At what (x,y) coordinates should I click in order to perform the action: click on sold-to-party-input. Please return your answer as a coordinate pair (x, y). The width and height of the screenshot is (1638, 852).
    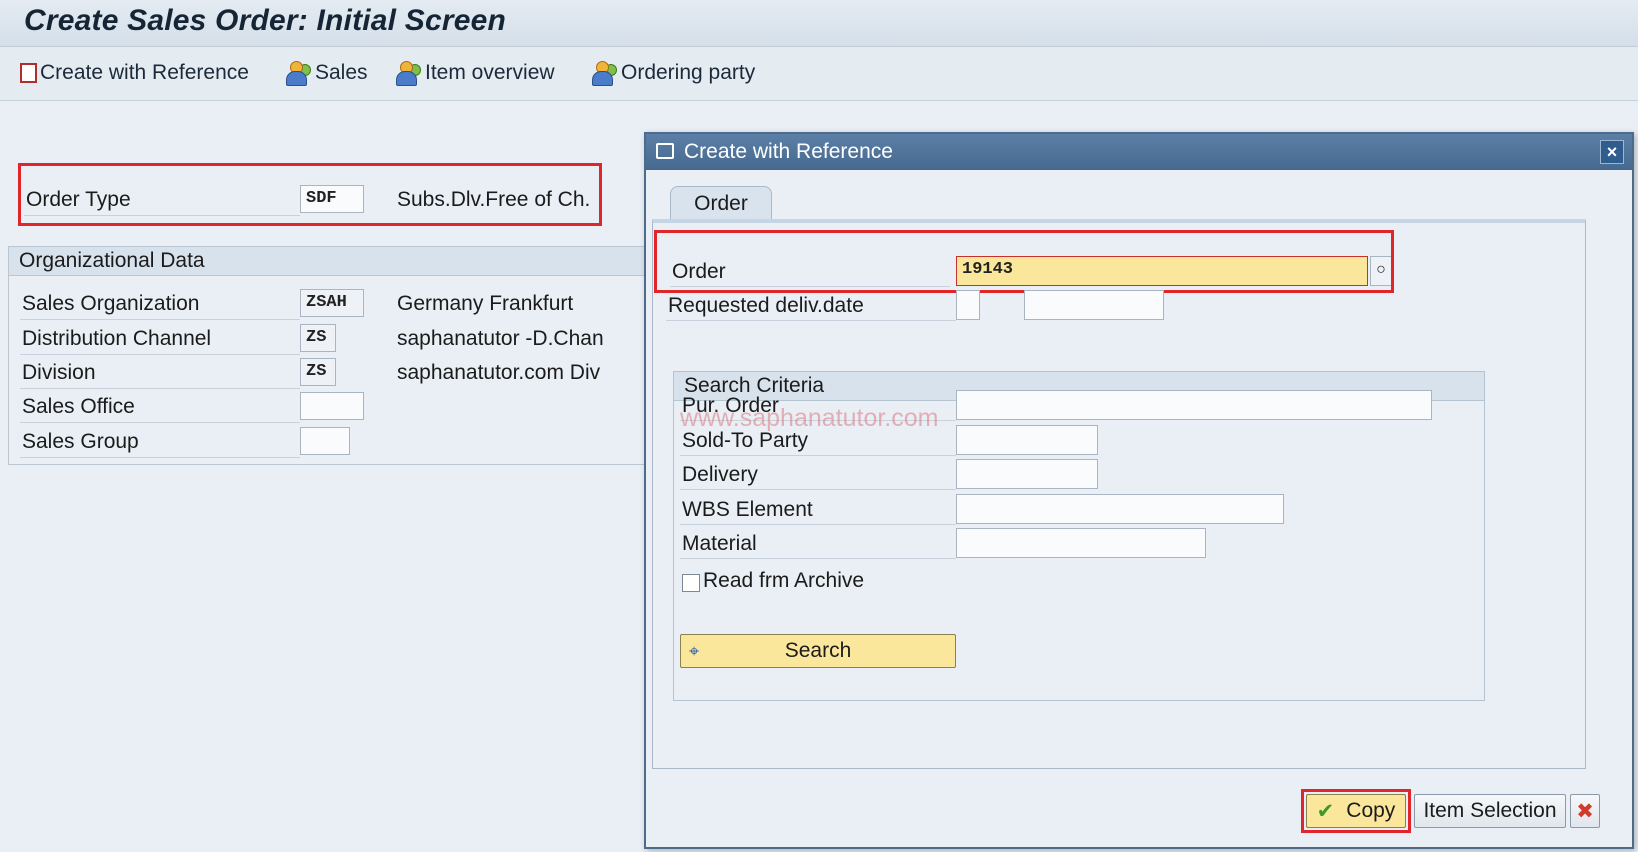
    Looking at the image, I should click on (1027, 440).